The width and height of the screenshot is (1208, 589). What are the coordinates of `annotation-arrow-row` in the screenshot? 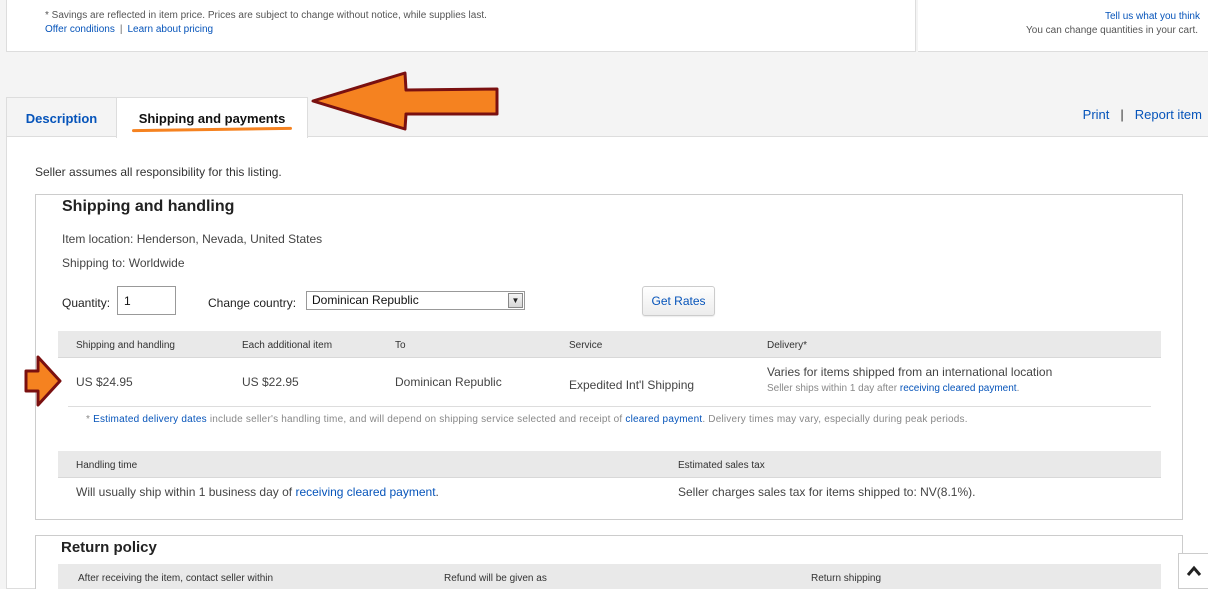 It's located at (43, 381).